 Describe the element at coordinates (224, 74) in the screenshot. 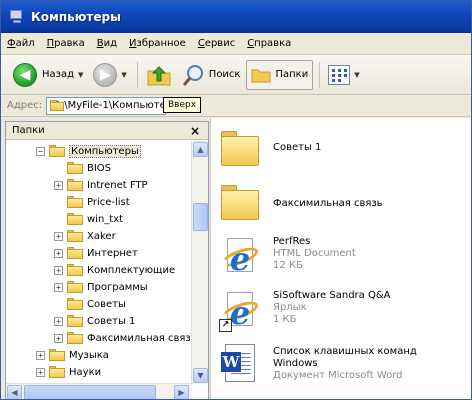

I see `search-label: Поиск` at that location.